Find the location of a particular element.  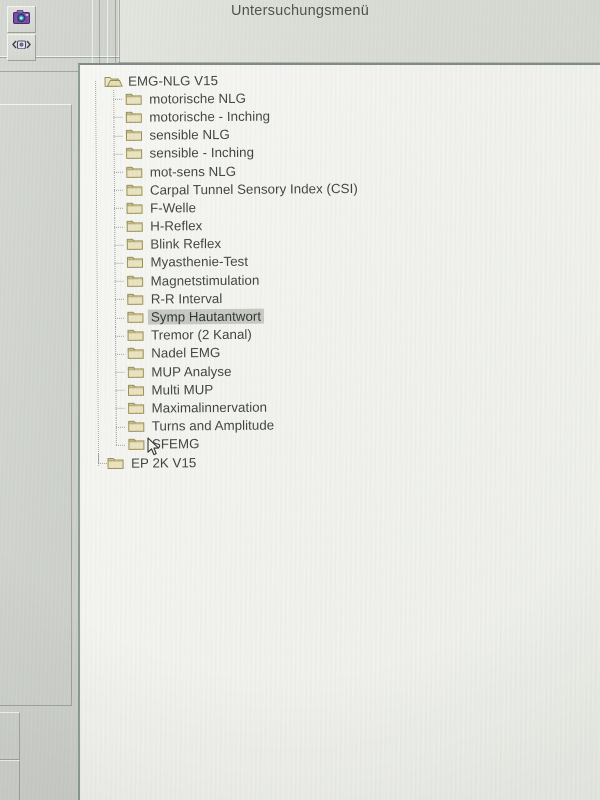

tree-node-label: Tremor (2 Kanal) is located at coordinates (201, 334).